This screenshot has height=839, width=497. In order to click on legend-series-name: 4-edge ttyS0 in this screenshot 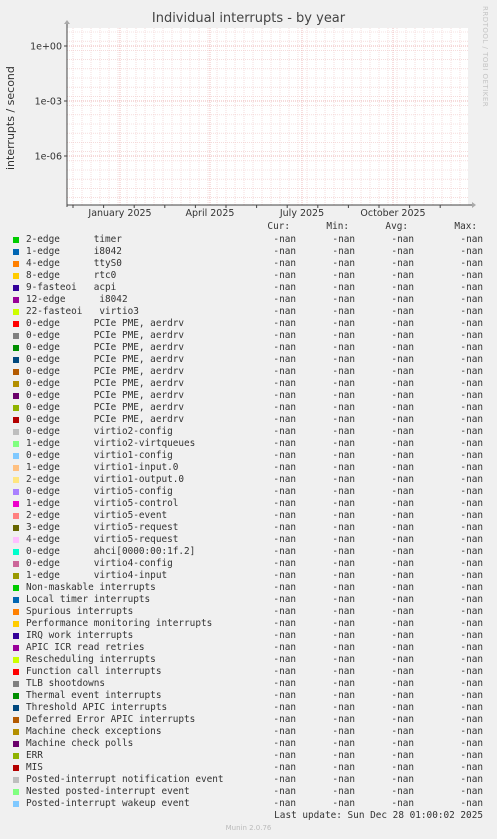, I will do `click(74, 263)`.